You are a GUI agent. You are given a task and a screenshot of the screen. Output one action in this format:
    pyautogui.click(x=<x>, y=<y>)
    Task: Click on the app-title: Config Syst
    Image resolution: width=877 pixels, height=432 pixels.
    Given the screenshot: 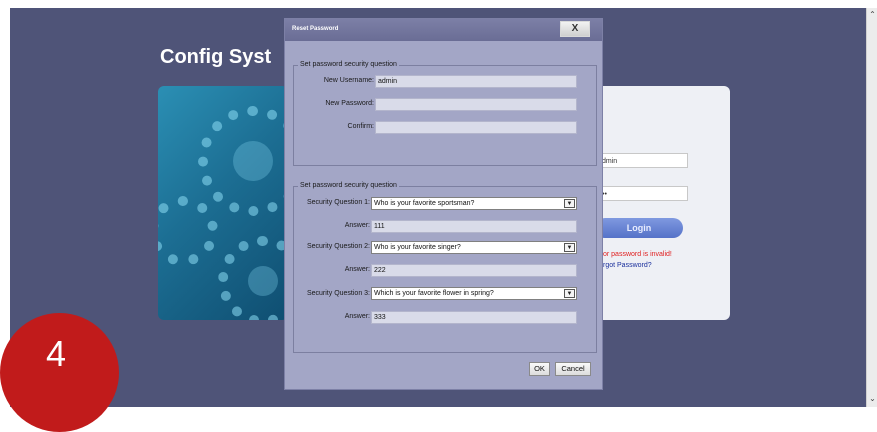 What is the action you would take?
    pyautogui.click(x=216, y=57)
    